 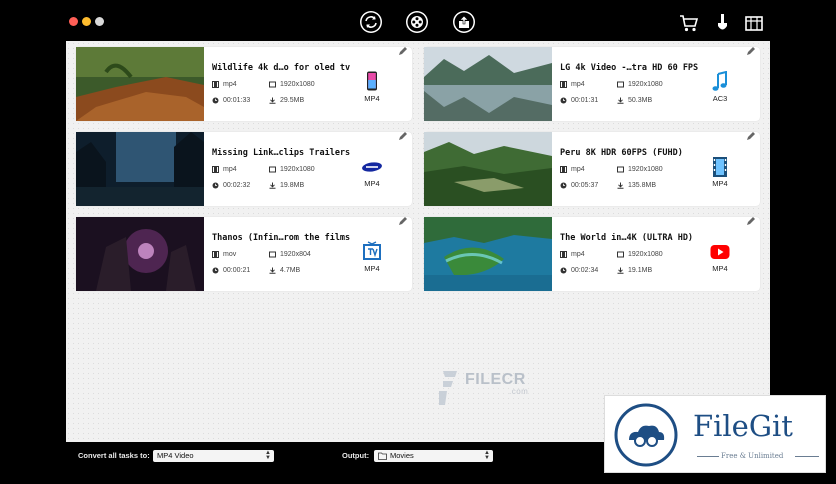 I want to click on filecr-logo-icon, so click(x=448, y=388).